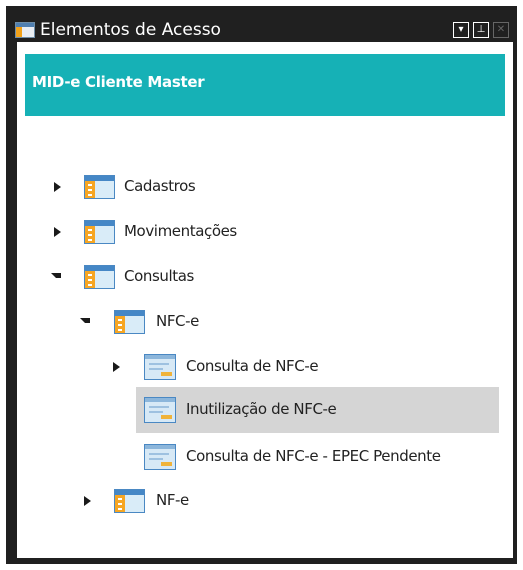 Image resolution: width=523 pixels, height=570 pixels. I want to click on panel-bottom-border, so click(261, 561).